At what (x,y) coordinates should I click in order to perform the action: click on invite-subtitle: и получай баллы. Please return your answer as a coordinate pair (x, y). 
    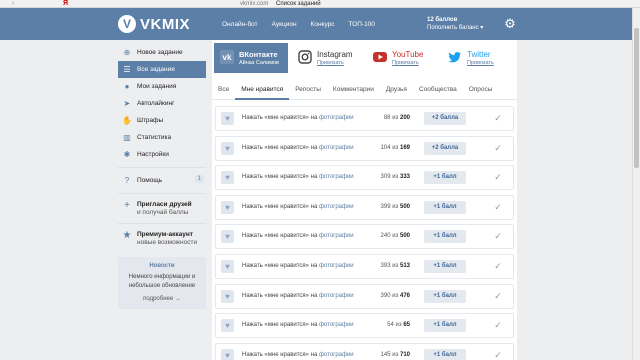
    Looking at the image, I should click on (163, 212).